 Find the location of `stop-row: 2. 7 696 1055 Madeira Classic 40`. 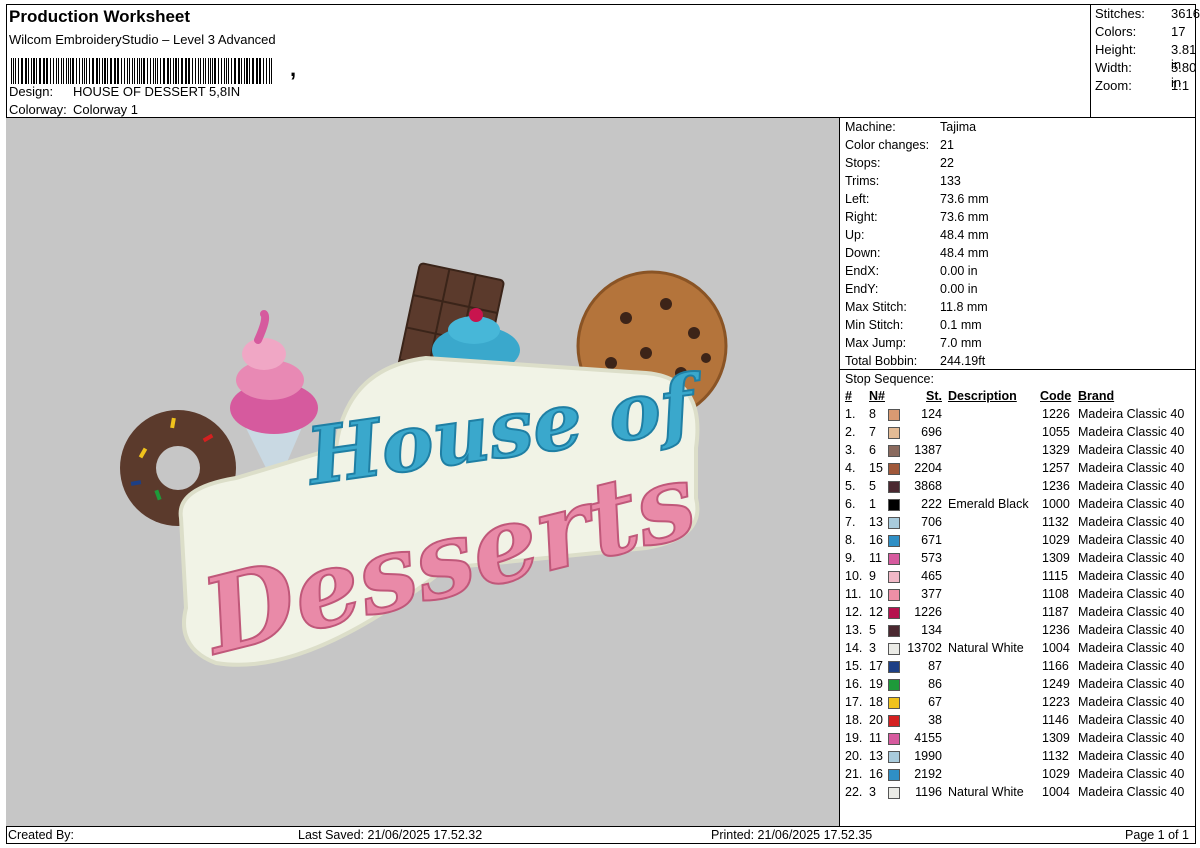

stop-row: 2. 7 696 1055 Madeira Classic 40 is located at coordinates (1018, 434).